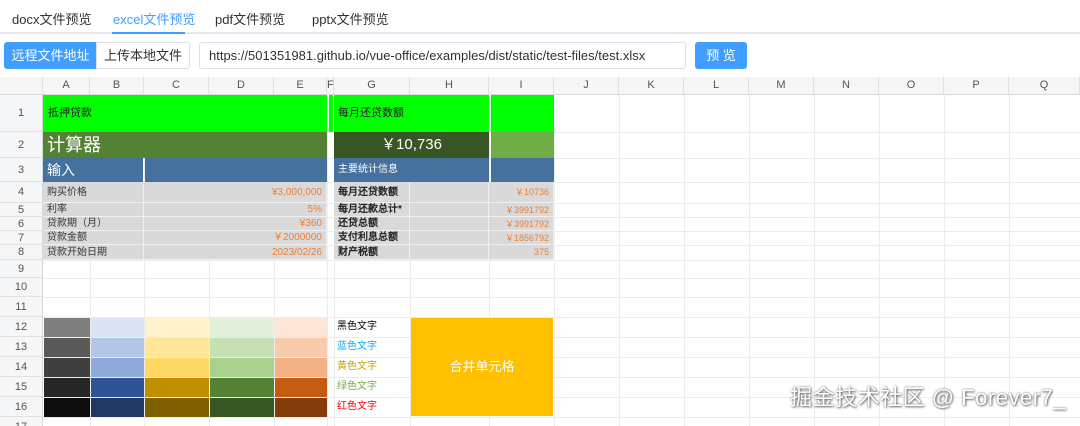 Image resolution: width=1080 pixels, height=426 pixels. Describe the element at coordinates (521, 252) in the screenshot. I see `stats-value: 375` at that location.